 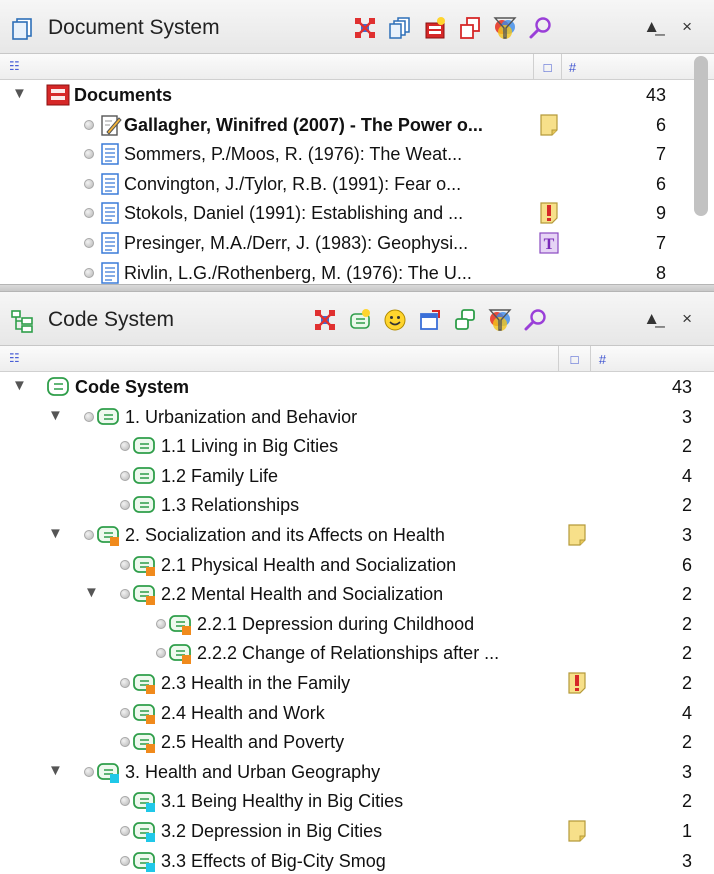 What do you see at coordinates (357, 505) in the screenshot?
I see `tree-row-code: 1.3 Relationships 2` at bounding box center [357, 505].